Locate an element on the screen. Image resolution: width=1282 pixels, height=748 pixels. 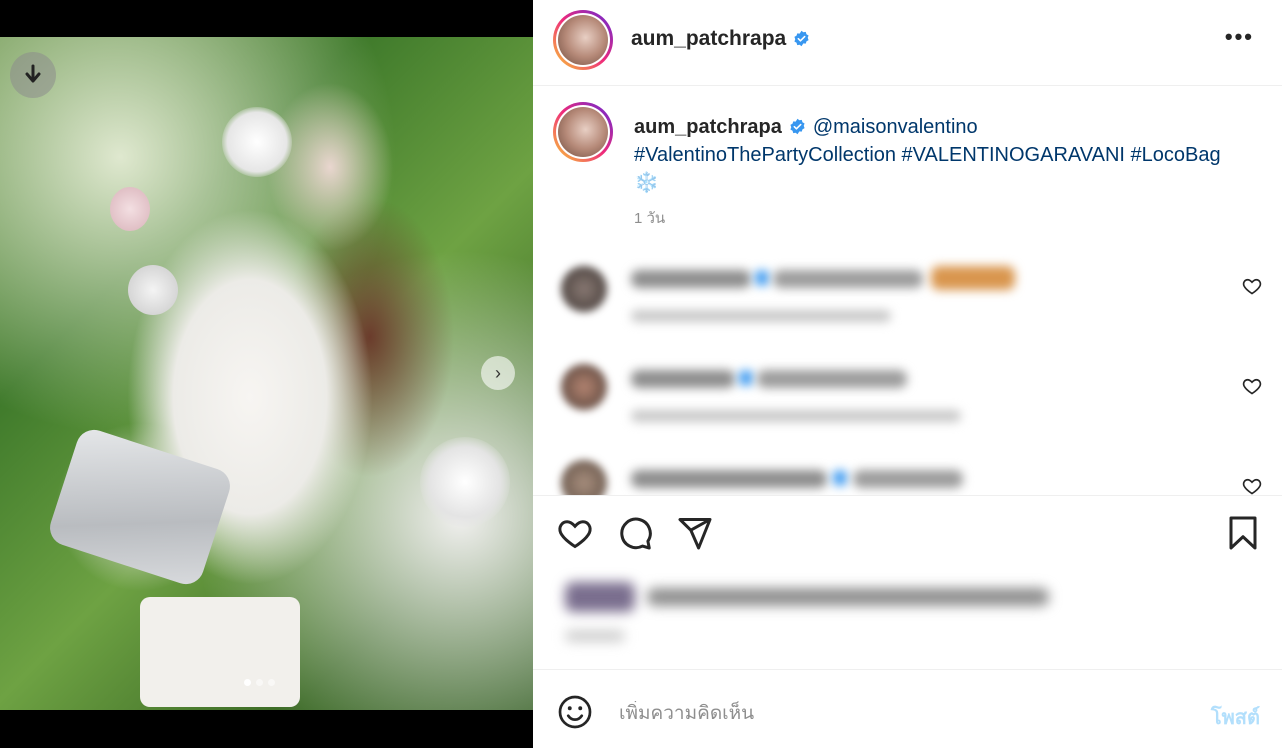
more-icon: ••• is located at coordinates (1239, 36).